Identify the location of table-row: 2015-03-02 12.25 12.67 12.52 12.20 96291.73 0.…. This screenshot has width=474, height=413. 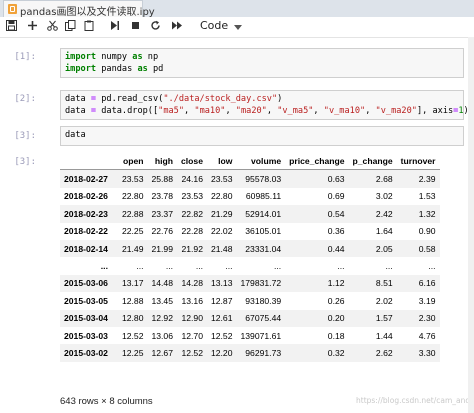
(250, 353).